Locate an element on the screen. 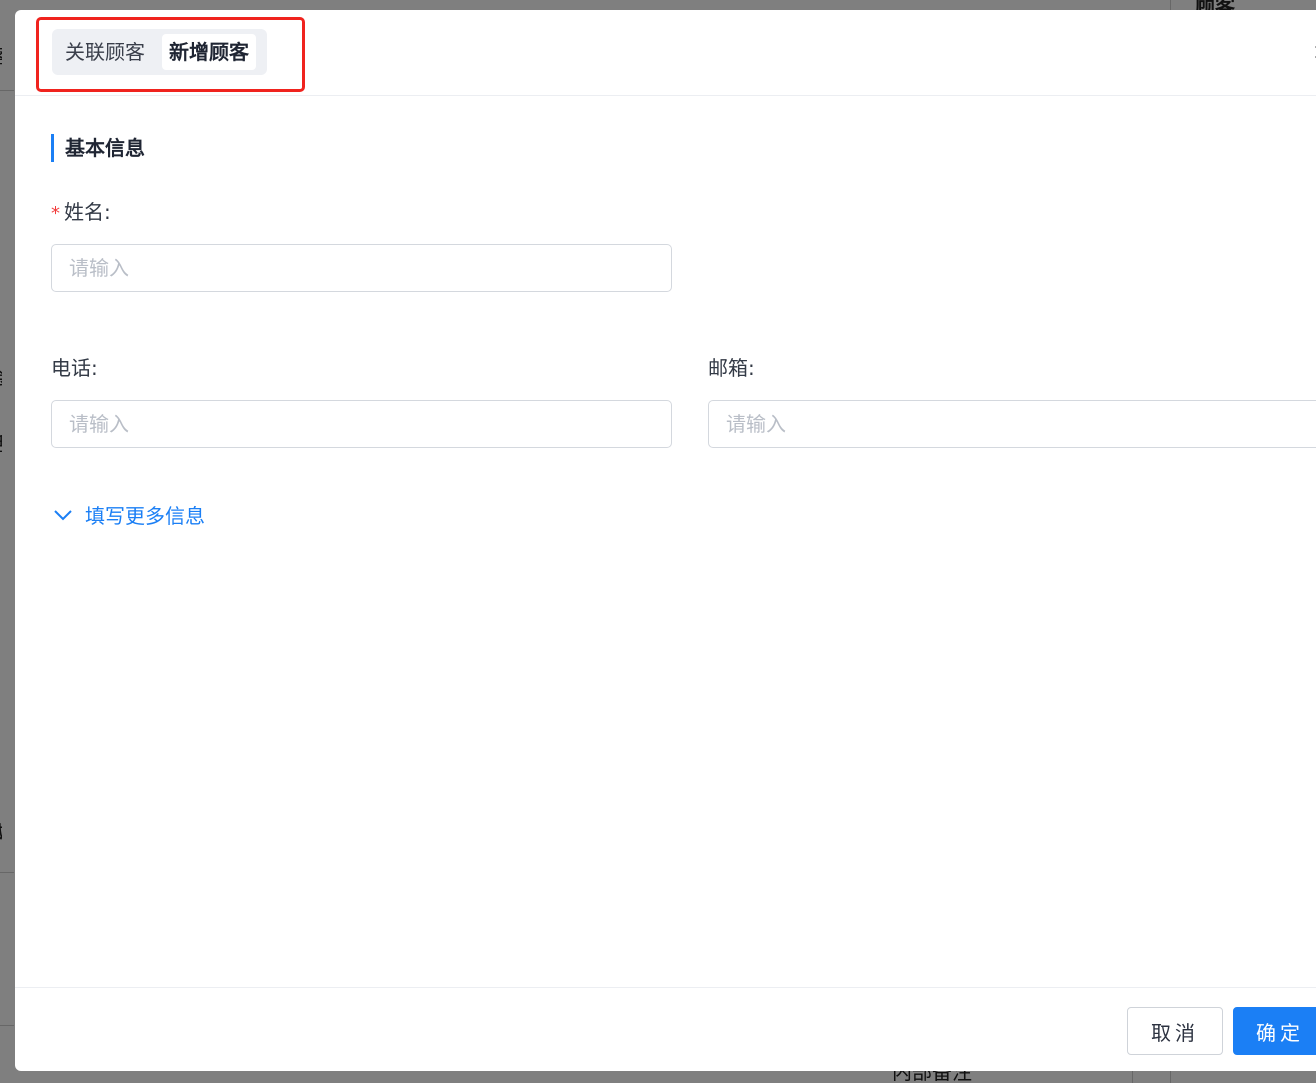  cancel-button: 取消 is located at coordinates (1175, 1031).